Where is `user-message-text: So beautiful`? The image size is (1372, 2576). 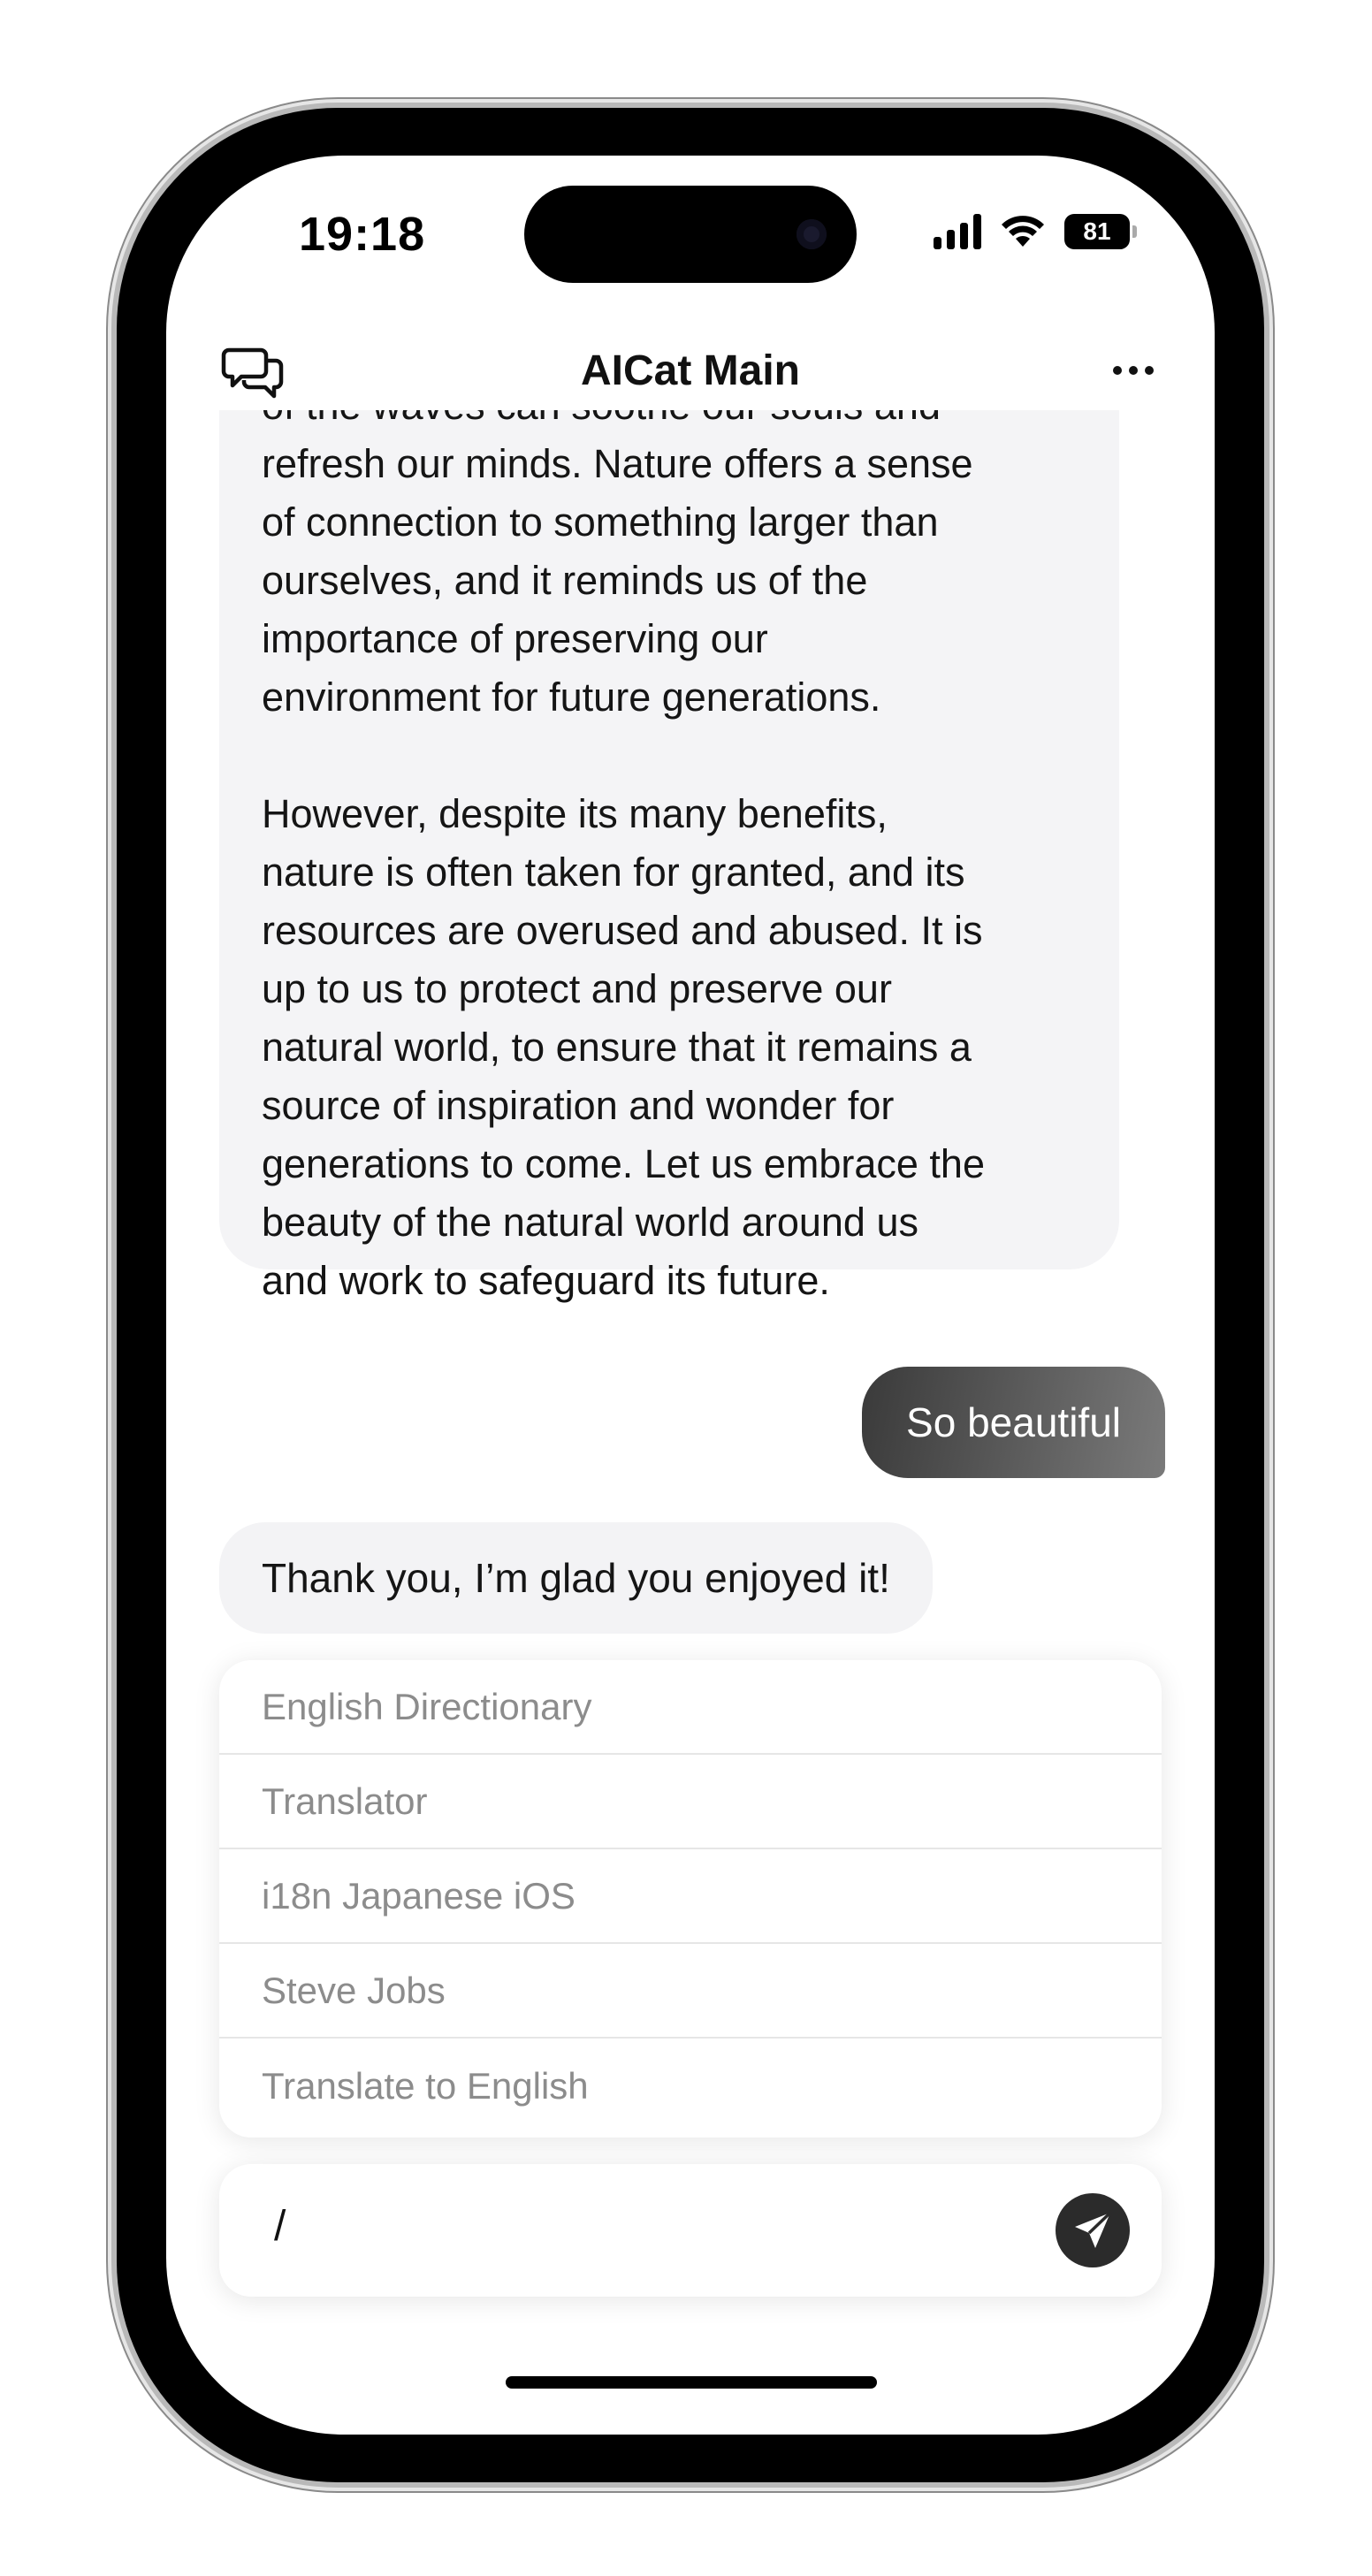
user-message-text: So beautiful is located at coordinates (1013, 1422).